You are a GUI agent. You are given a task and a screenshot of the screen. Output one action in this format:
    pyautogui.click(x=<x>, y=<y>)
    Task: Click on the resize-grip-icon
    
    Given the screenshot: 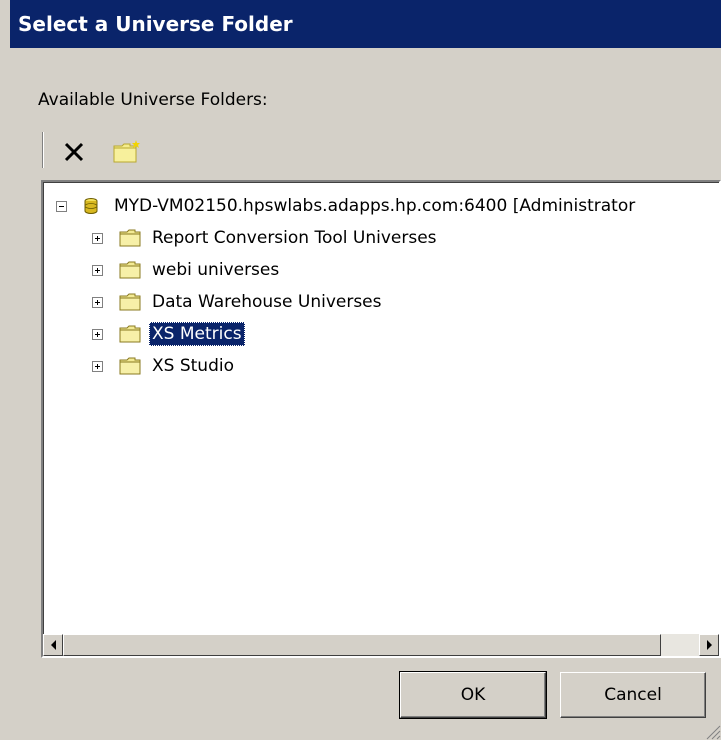 What is the action you would take?
    pyautogui.click(x=712, y=731)
    